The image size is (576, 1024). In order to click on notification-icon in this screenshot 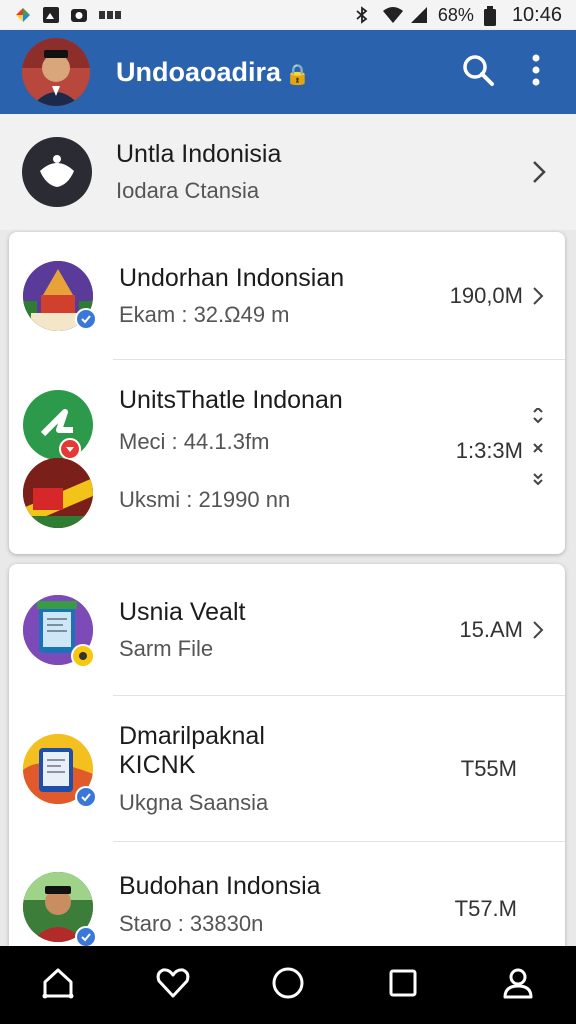, I will do `click(109, 15)`.